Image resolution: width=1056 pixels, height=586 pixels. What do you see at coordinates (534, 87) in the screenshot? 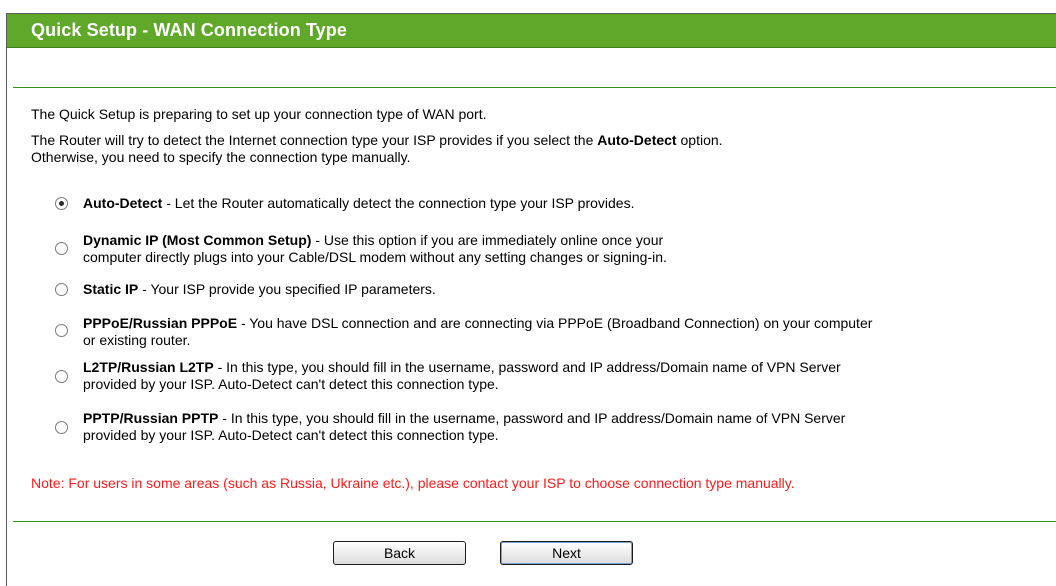
I see `top-divider` at bounding box center [534, 87].